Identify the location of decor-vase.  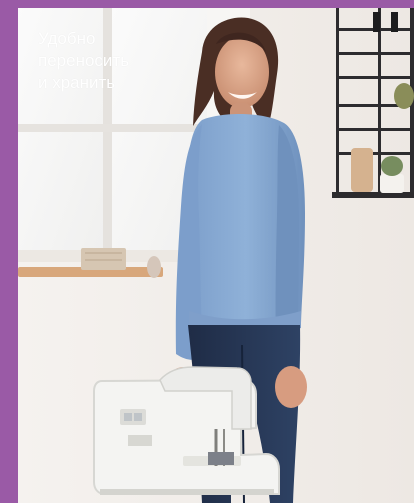
(154, 267).